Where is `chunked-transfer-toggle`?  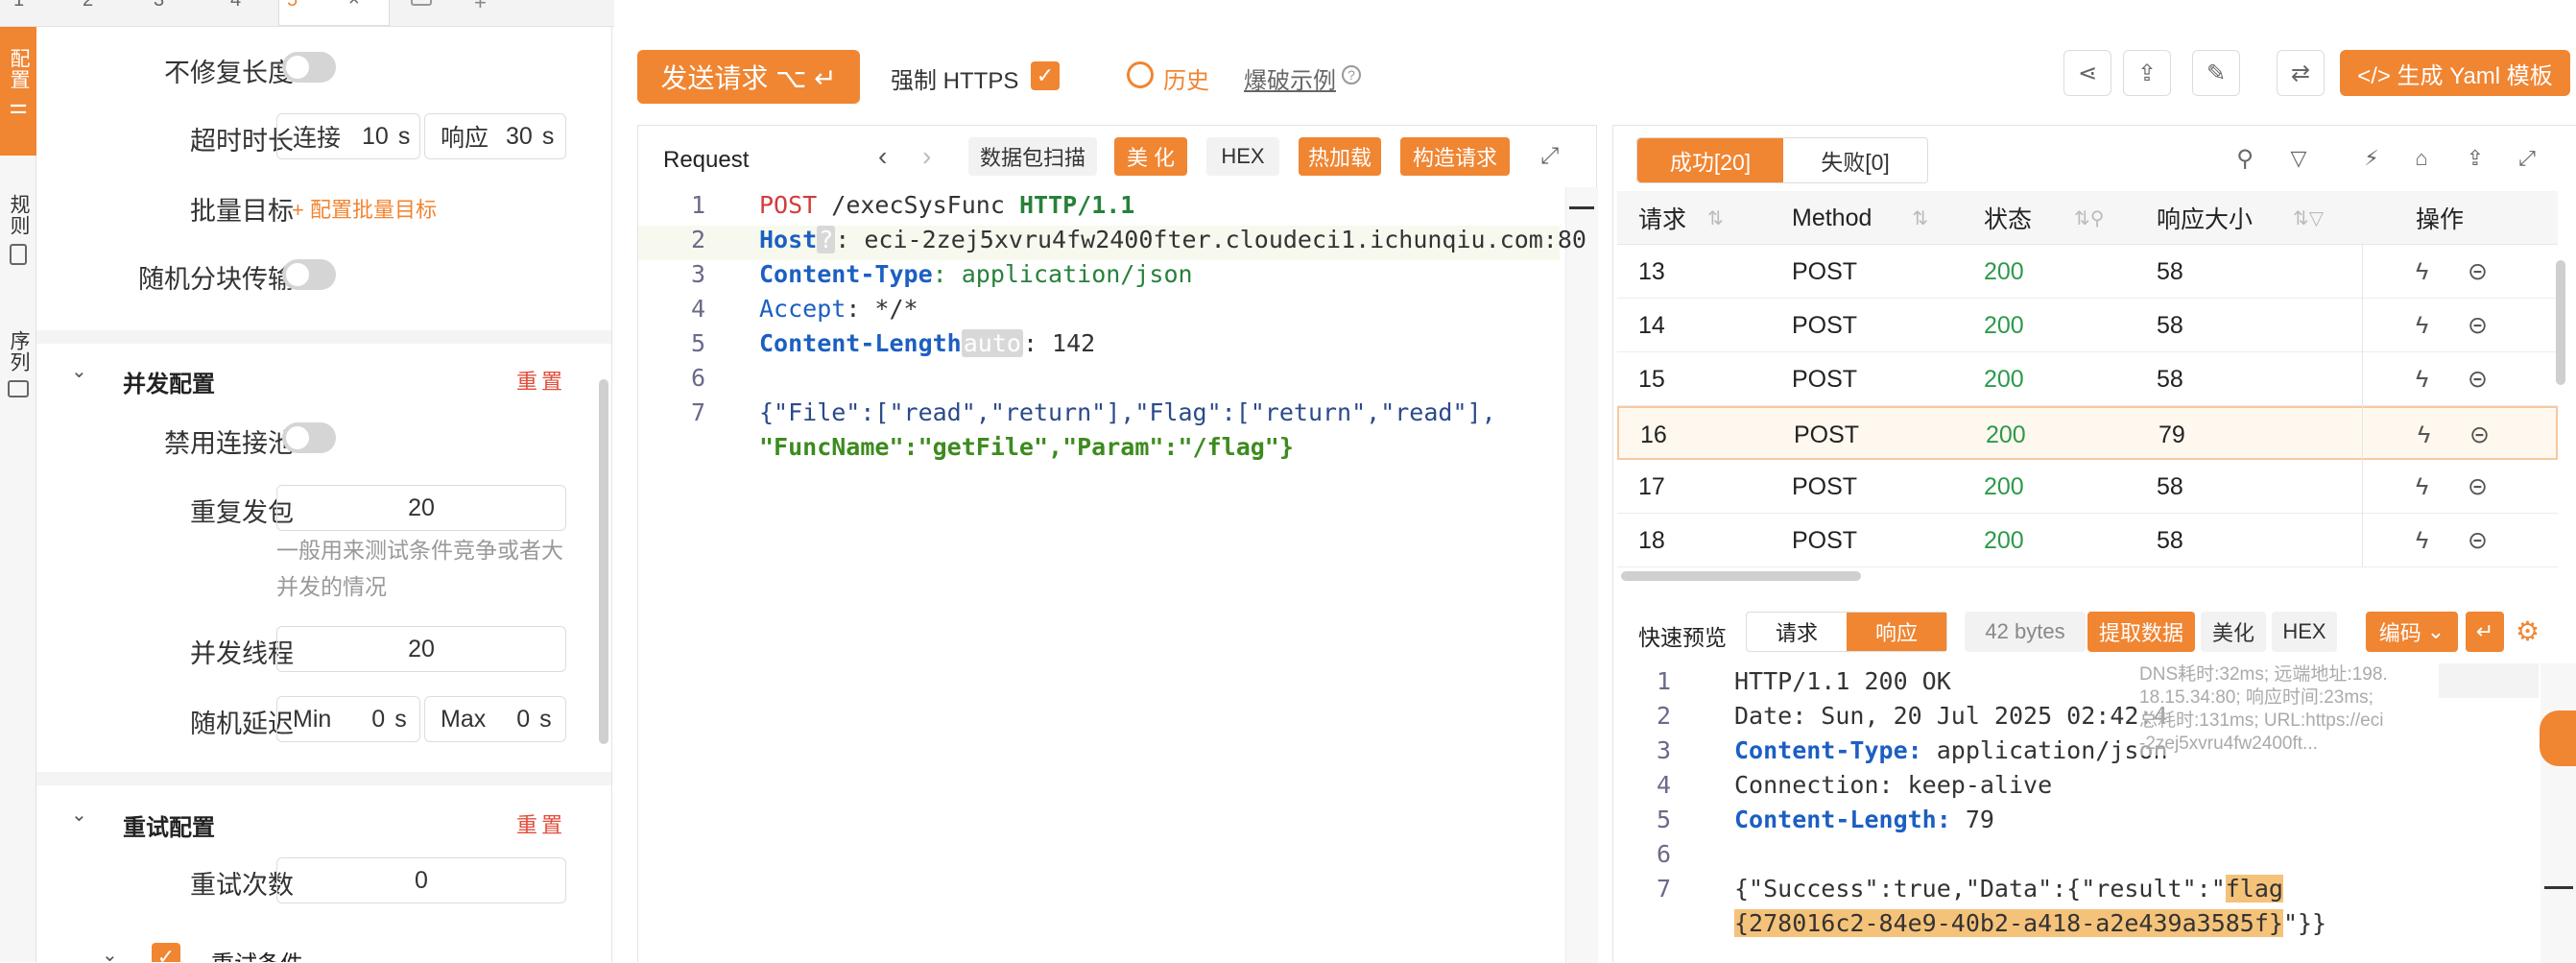 chunked-transfer-toggle is located at coordinates (309, 275).